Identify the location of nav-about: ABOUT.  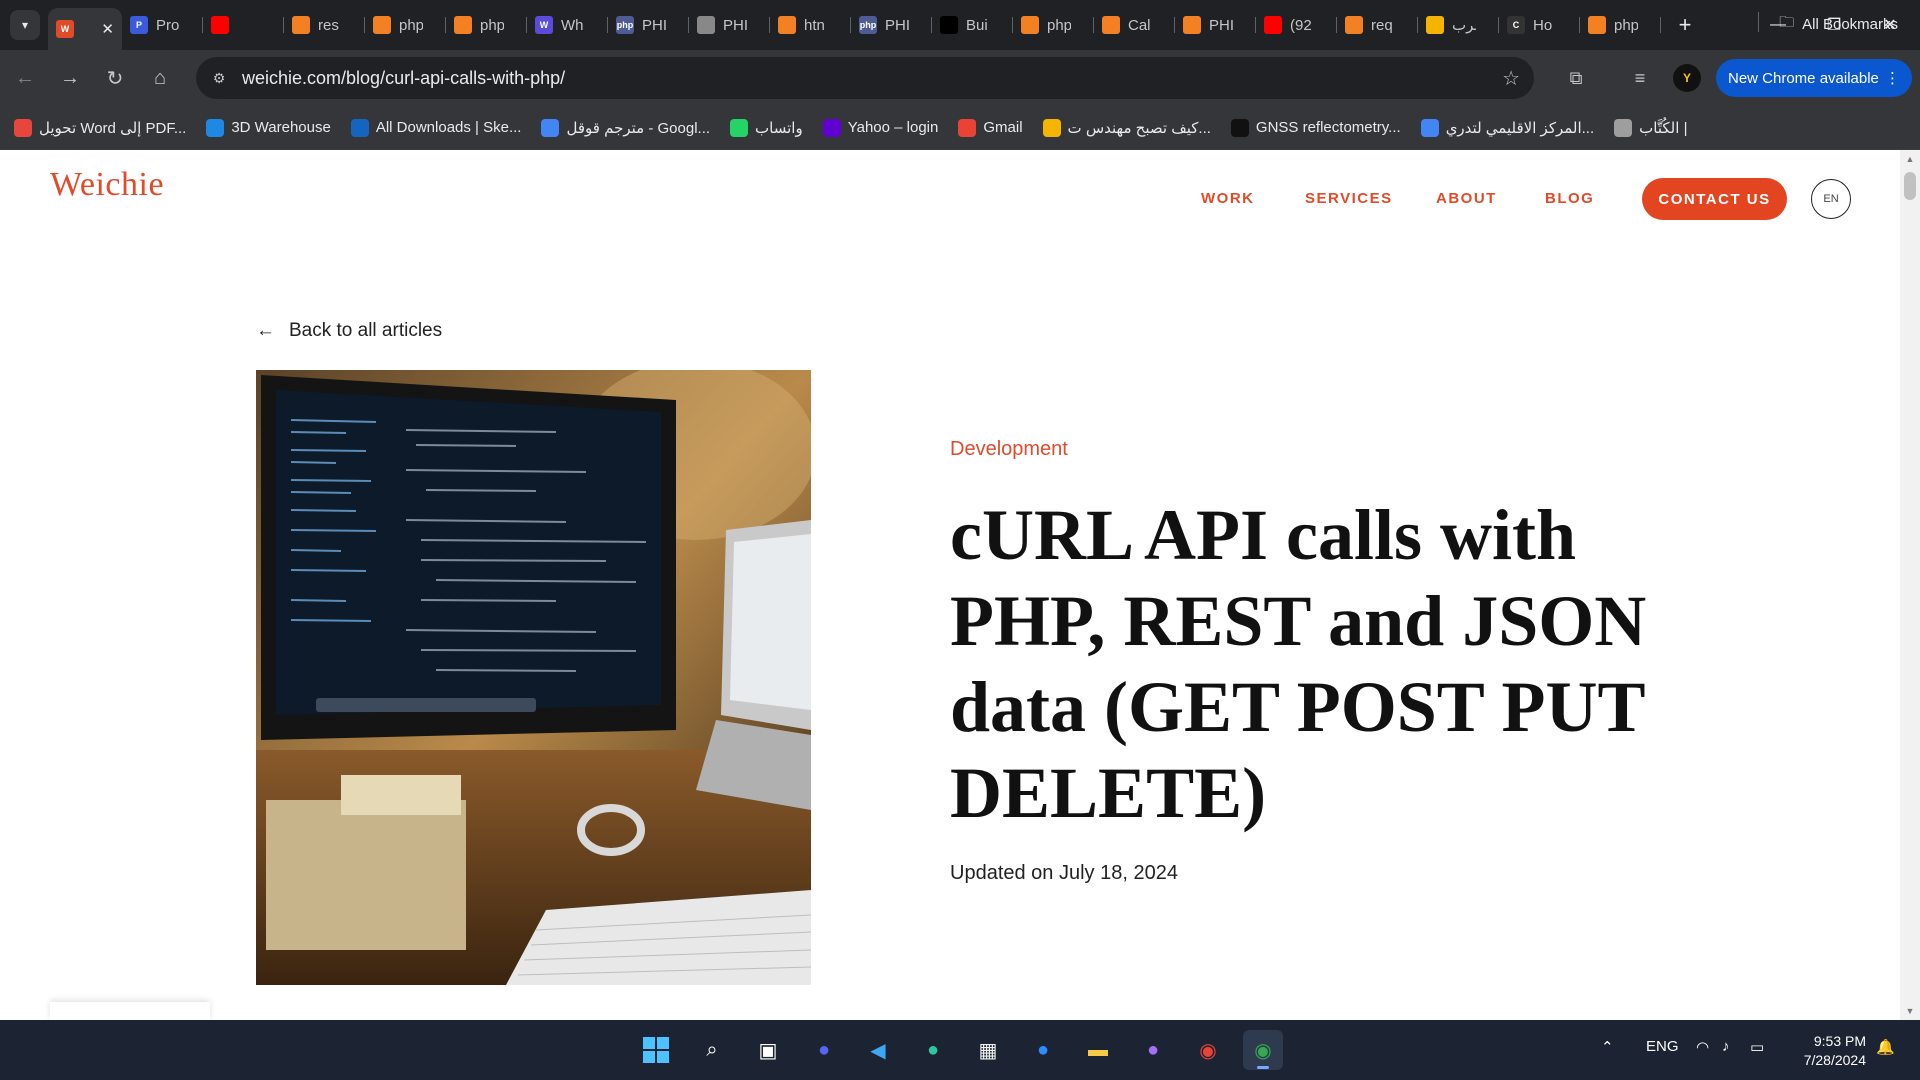
(1466, 198).